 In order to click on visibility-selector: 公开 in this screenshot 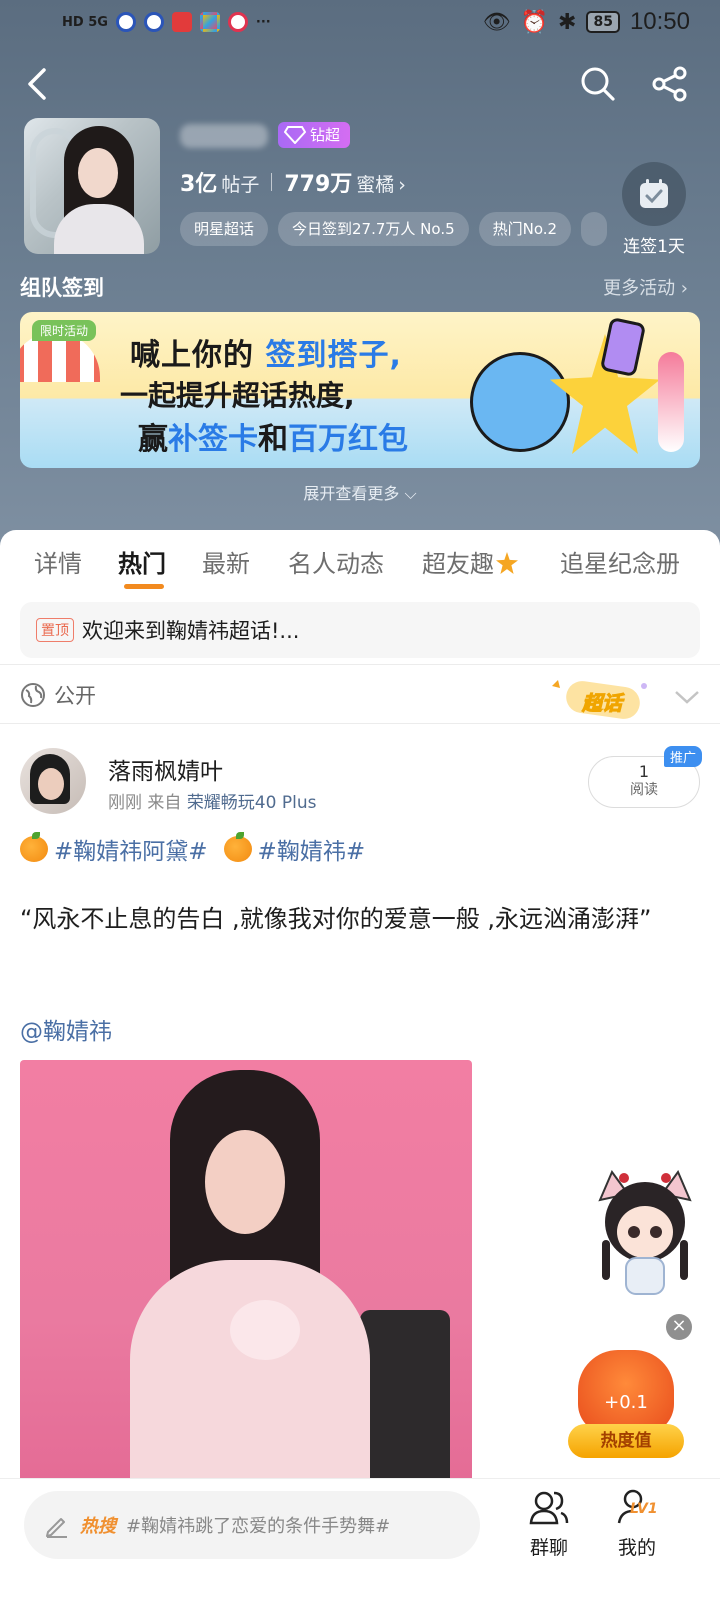, I will do `click(58, 695)`.